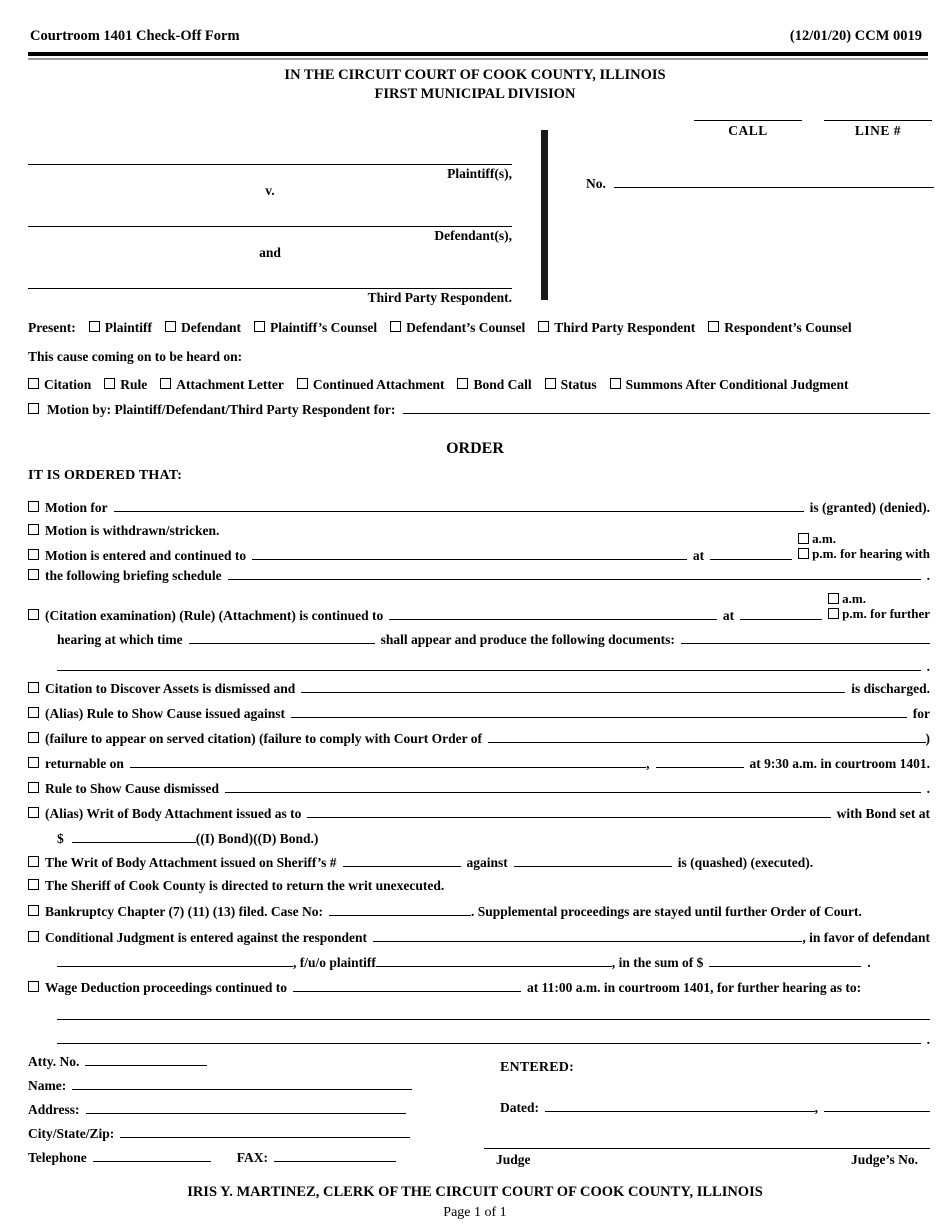 The height and width of the screenshot is (1230, 950). Describe the element at coordinates (773, 181) in the screenshot. I see `case-number-input-line` at that location.